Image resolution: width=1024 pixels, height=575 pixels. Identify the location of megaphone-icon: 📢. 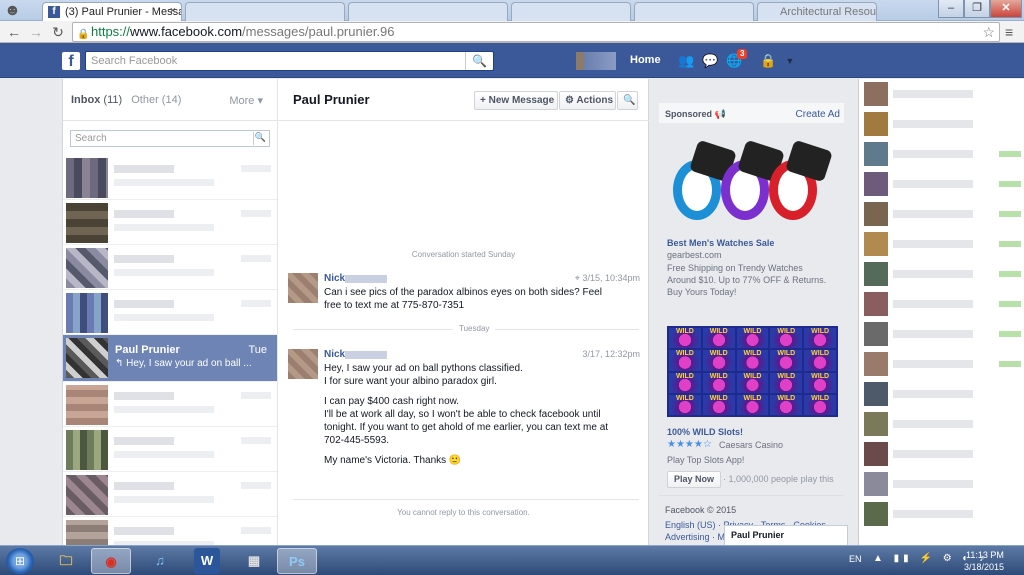
(720, 114).